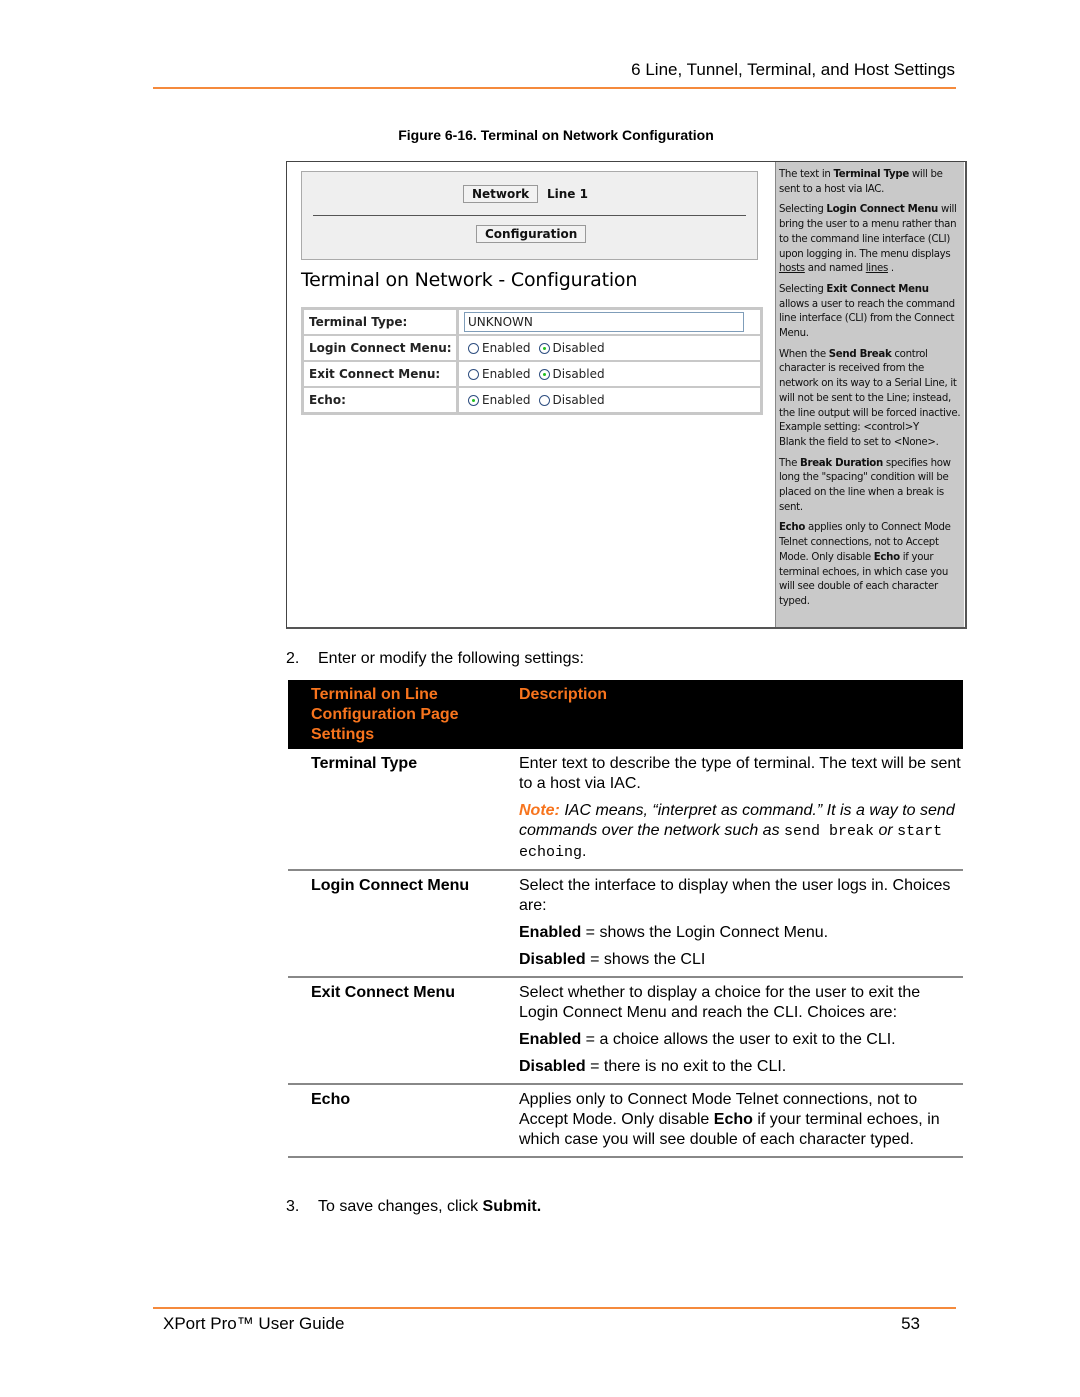  What do you see at coordinates (532, 374) in the screenshot?
I see `form-row-exit-connect-menu: Exit Connect Menu: Enabled Disabled` at bounding box center [532, 374].